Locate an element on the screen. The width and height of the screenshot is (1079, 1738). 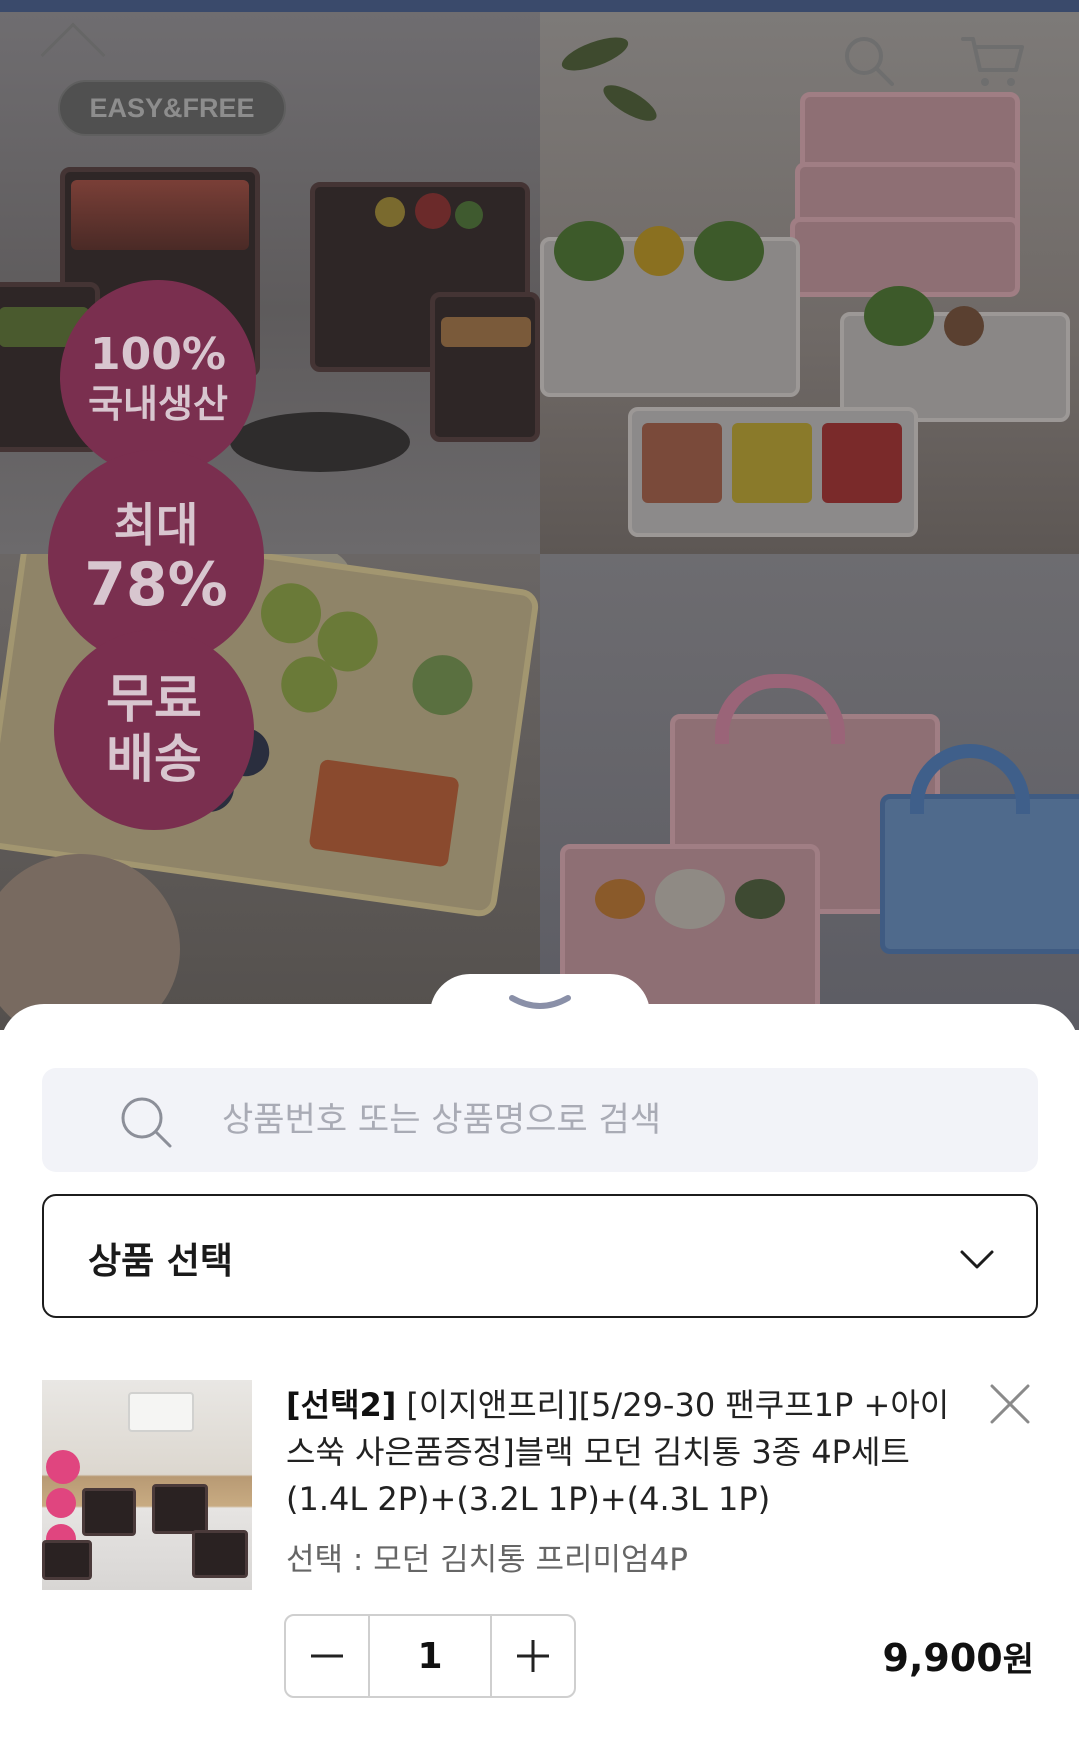
product-thumbnail is located at coordinates (147, 1485).